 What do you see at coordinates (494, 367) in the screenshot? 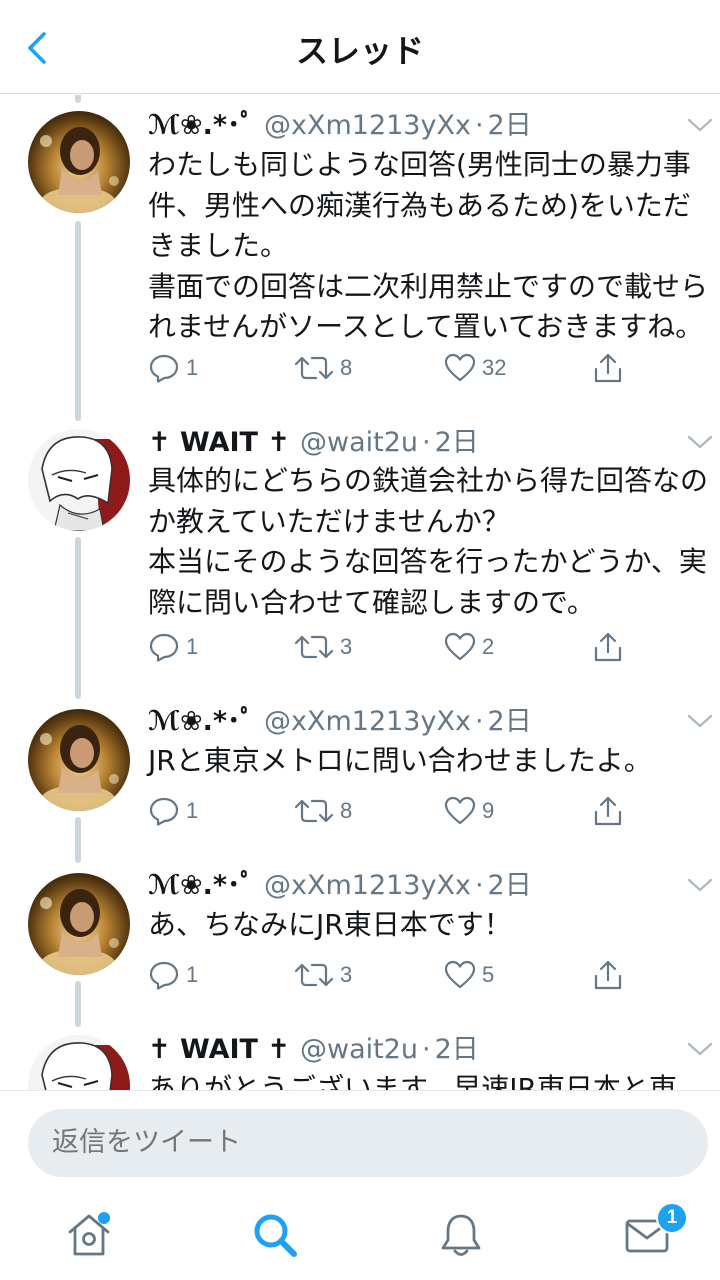
I see `like-count: 32` at bounding box center [494, 367].